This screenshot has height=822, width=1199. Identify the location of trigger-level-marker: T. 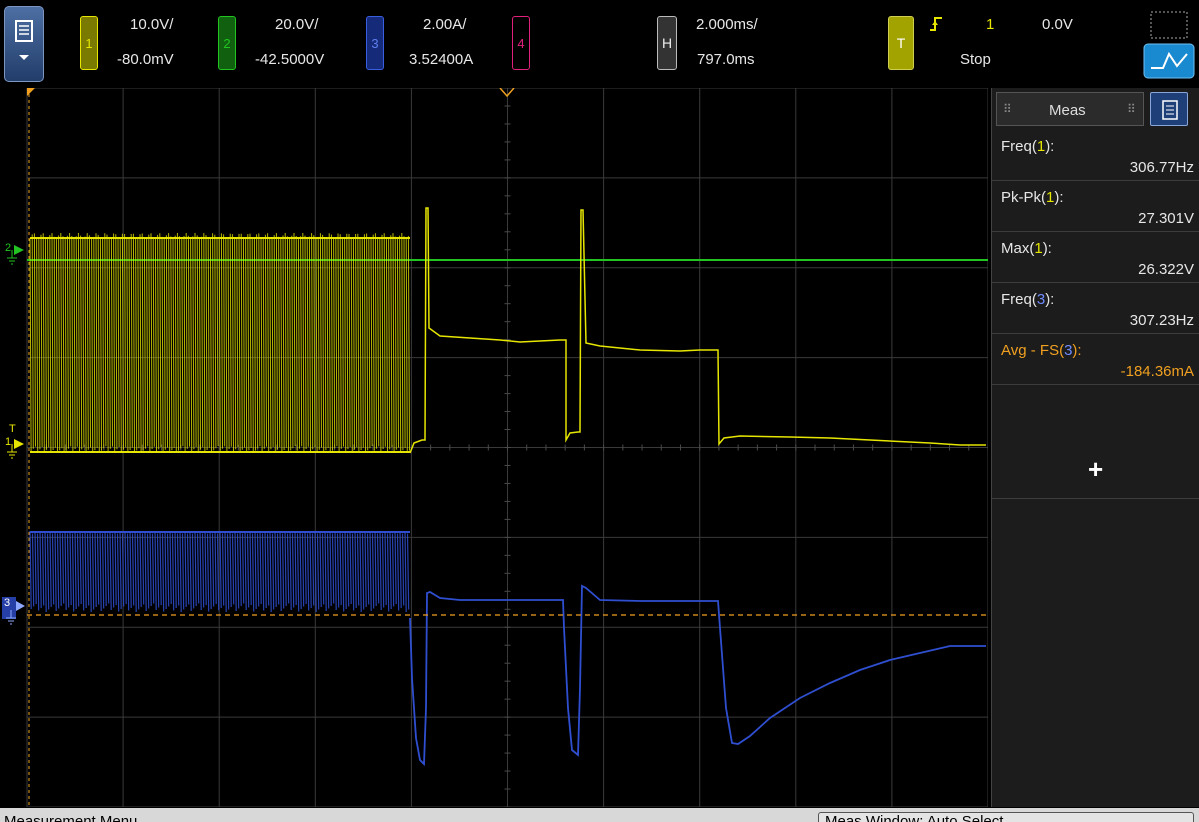
(12, 429).